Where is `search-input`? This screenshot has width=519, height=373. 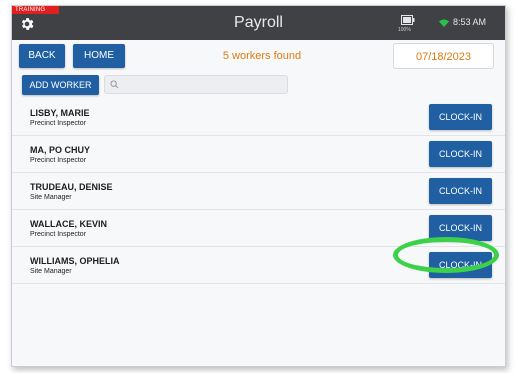 search-input is located at coordinates (203, 84).